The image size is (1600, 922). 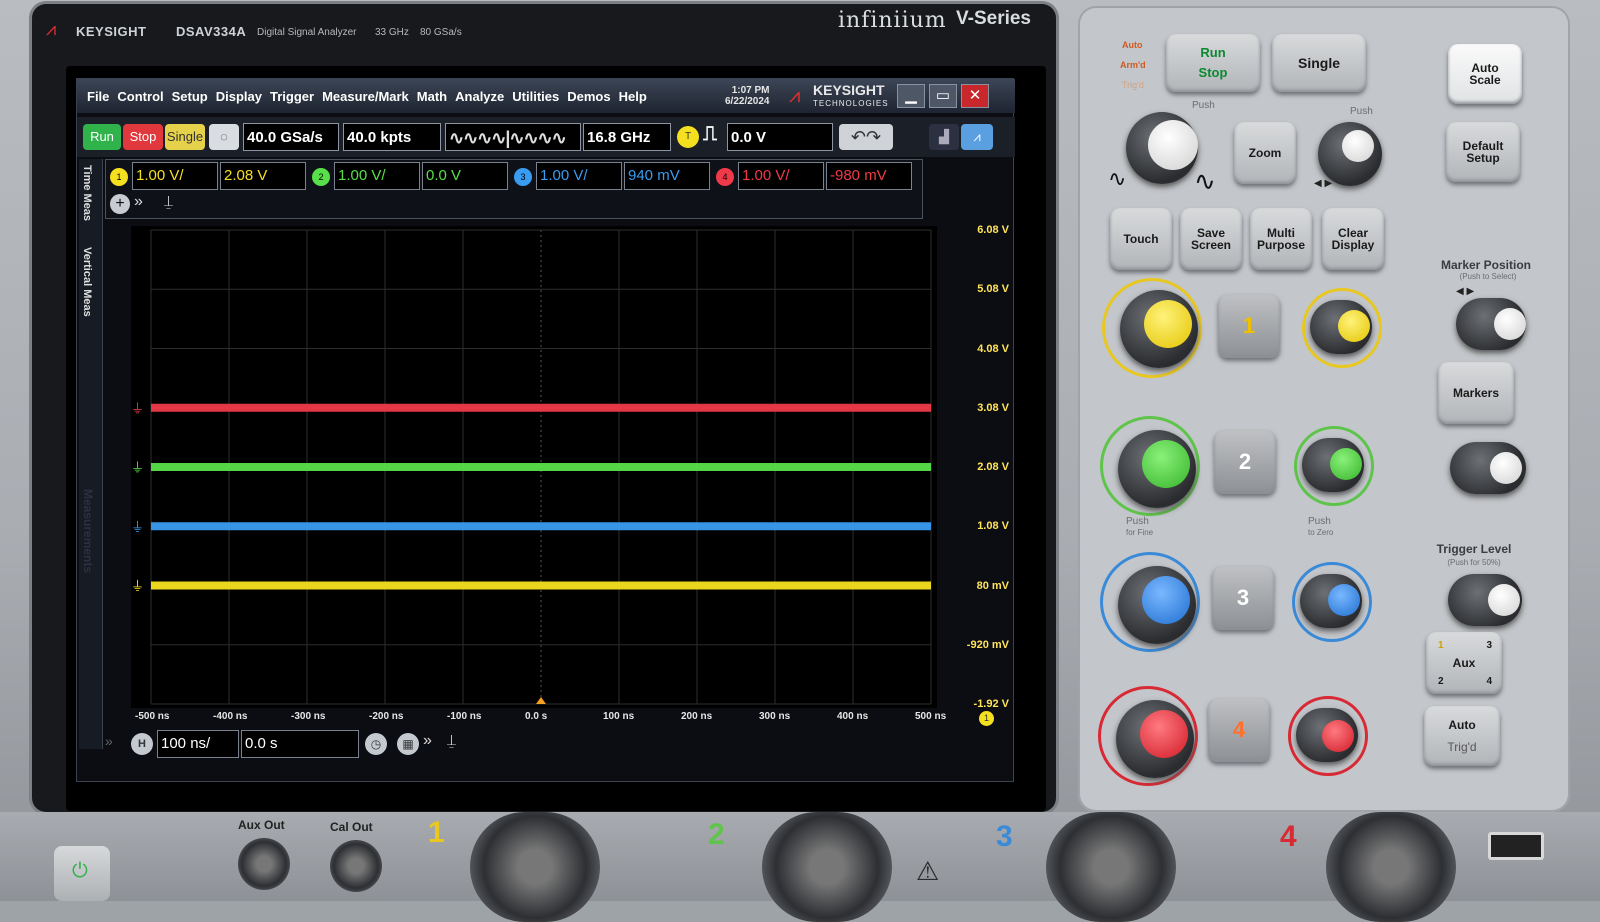 I want to click on multi-purpose-key: Multi Purpose, so click(x=1281, y=239).